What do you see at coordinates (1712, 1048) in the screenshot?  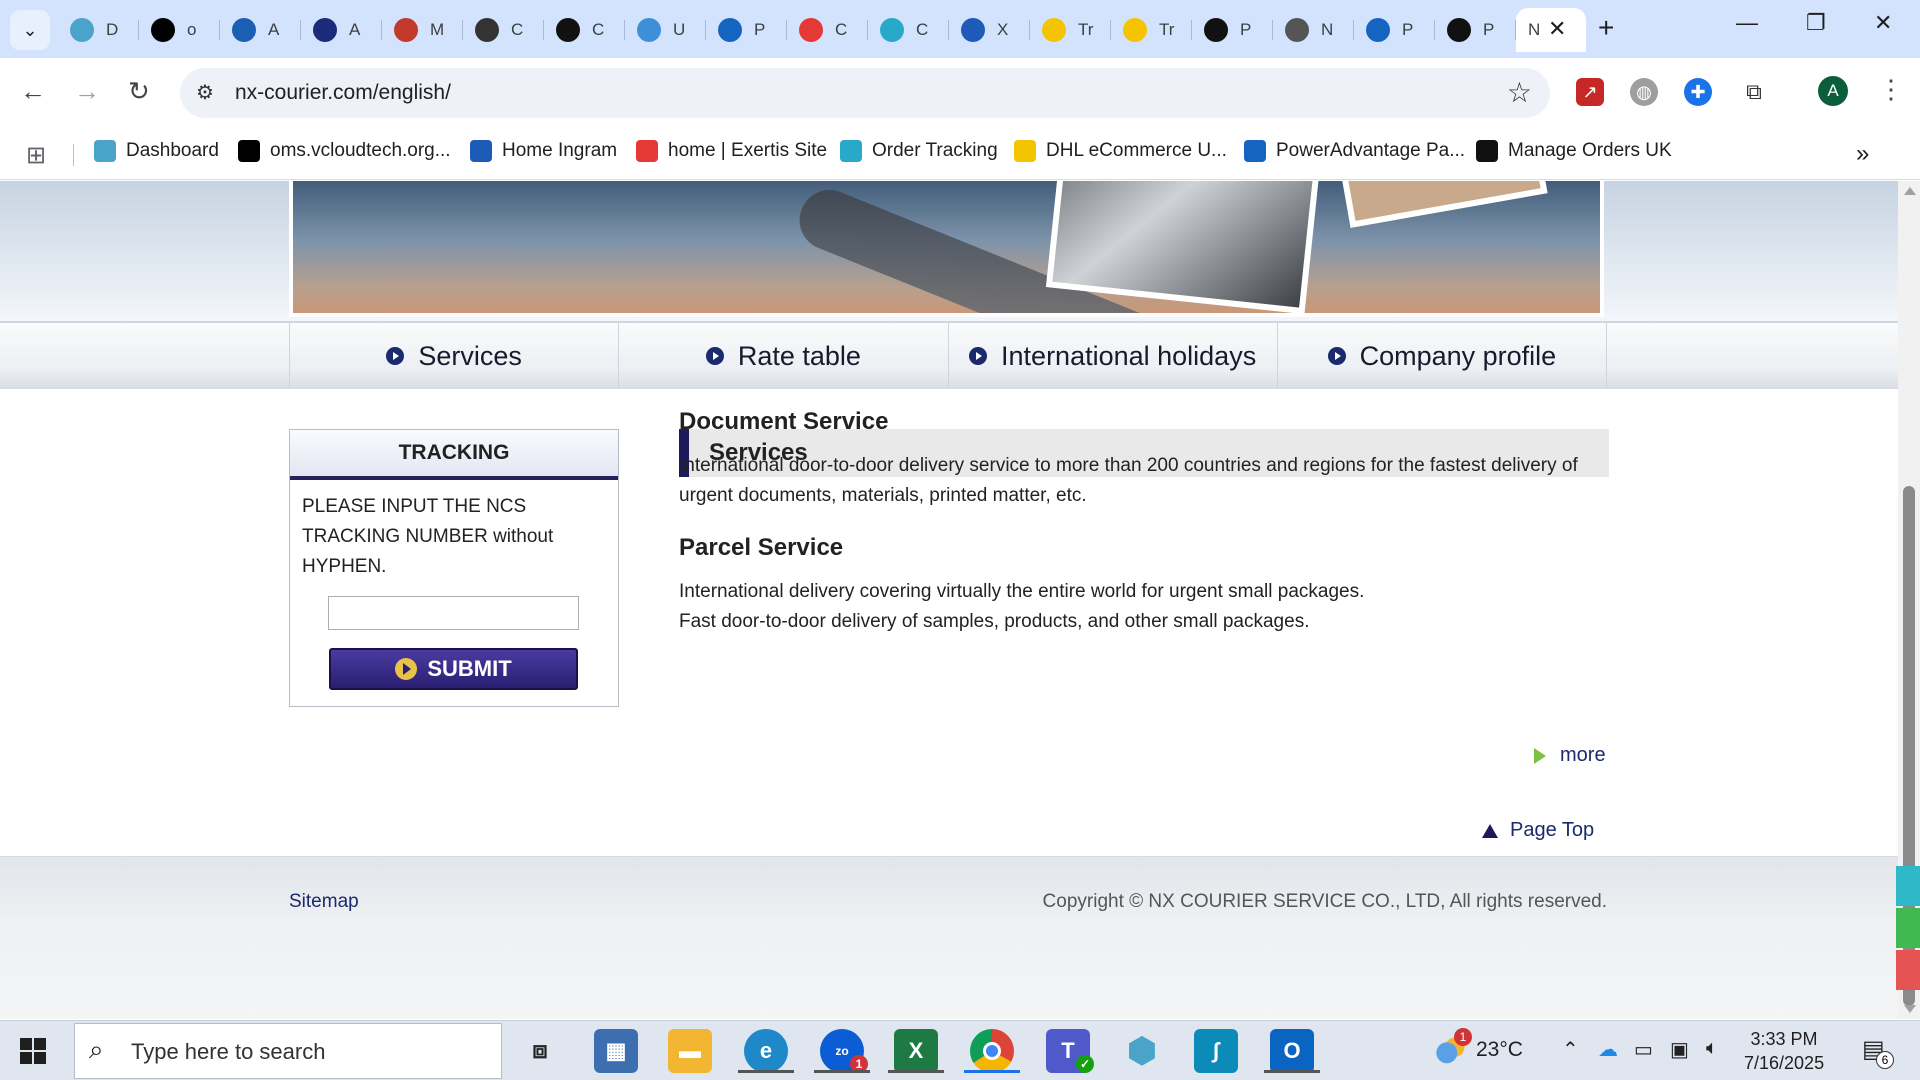 I see `volume-icon: 🔈︎` at bounding box center [1712, 1048].